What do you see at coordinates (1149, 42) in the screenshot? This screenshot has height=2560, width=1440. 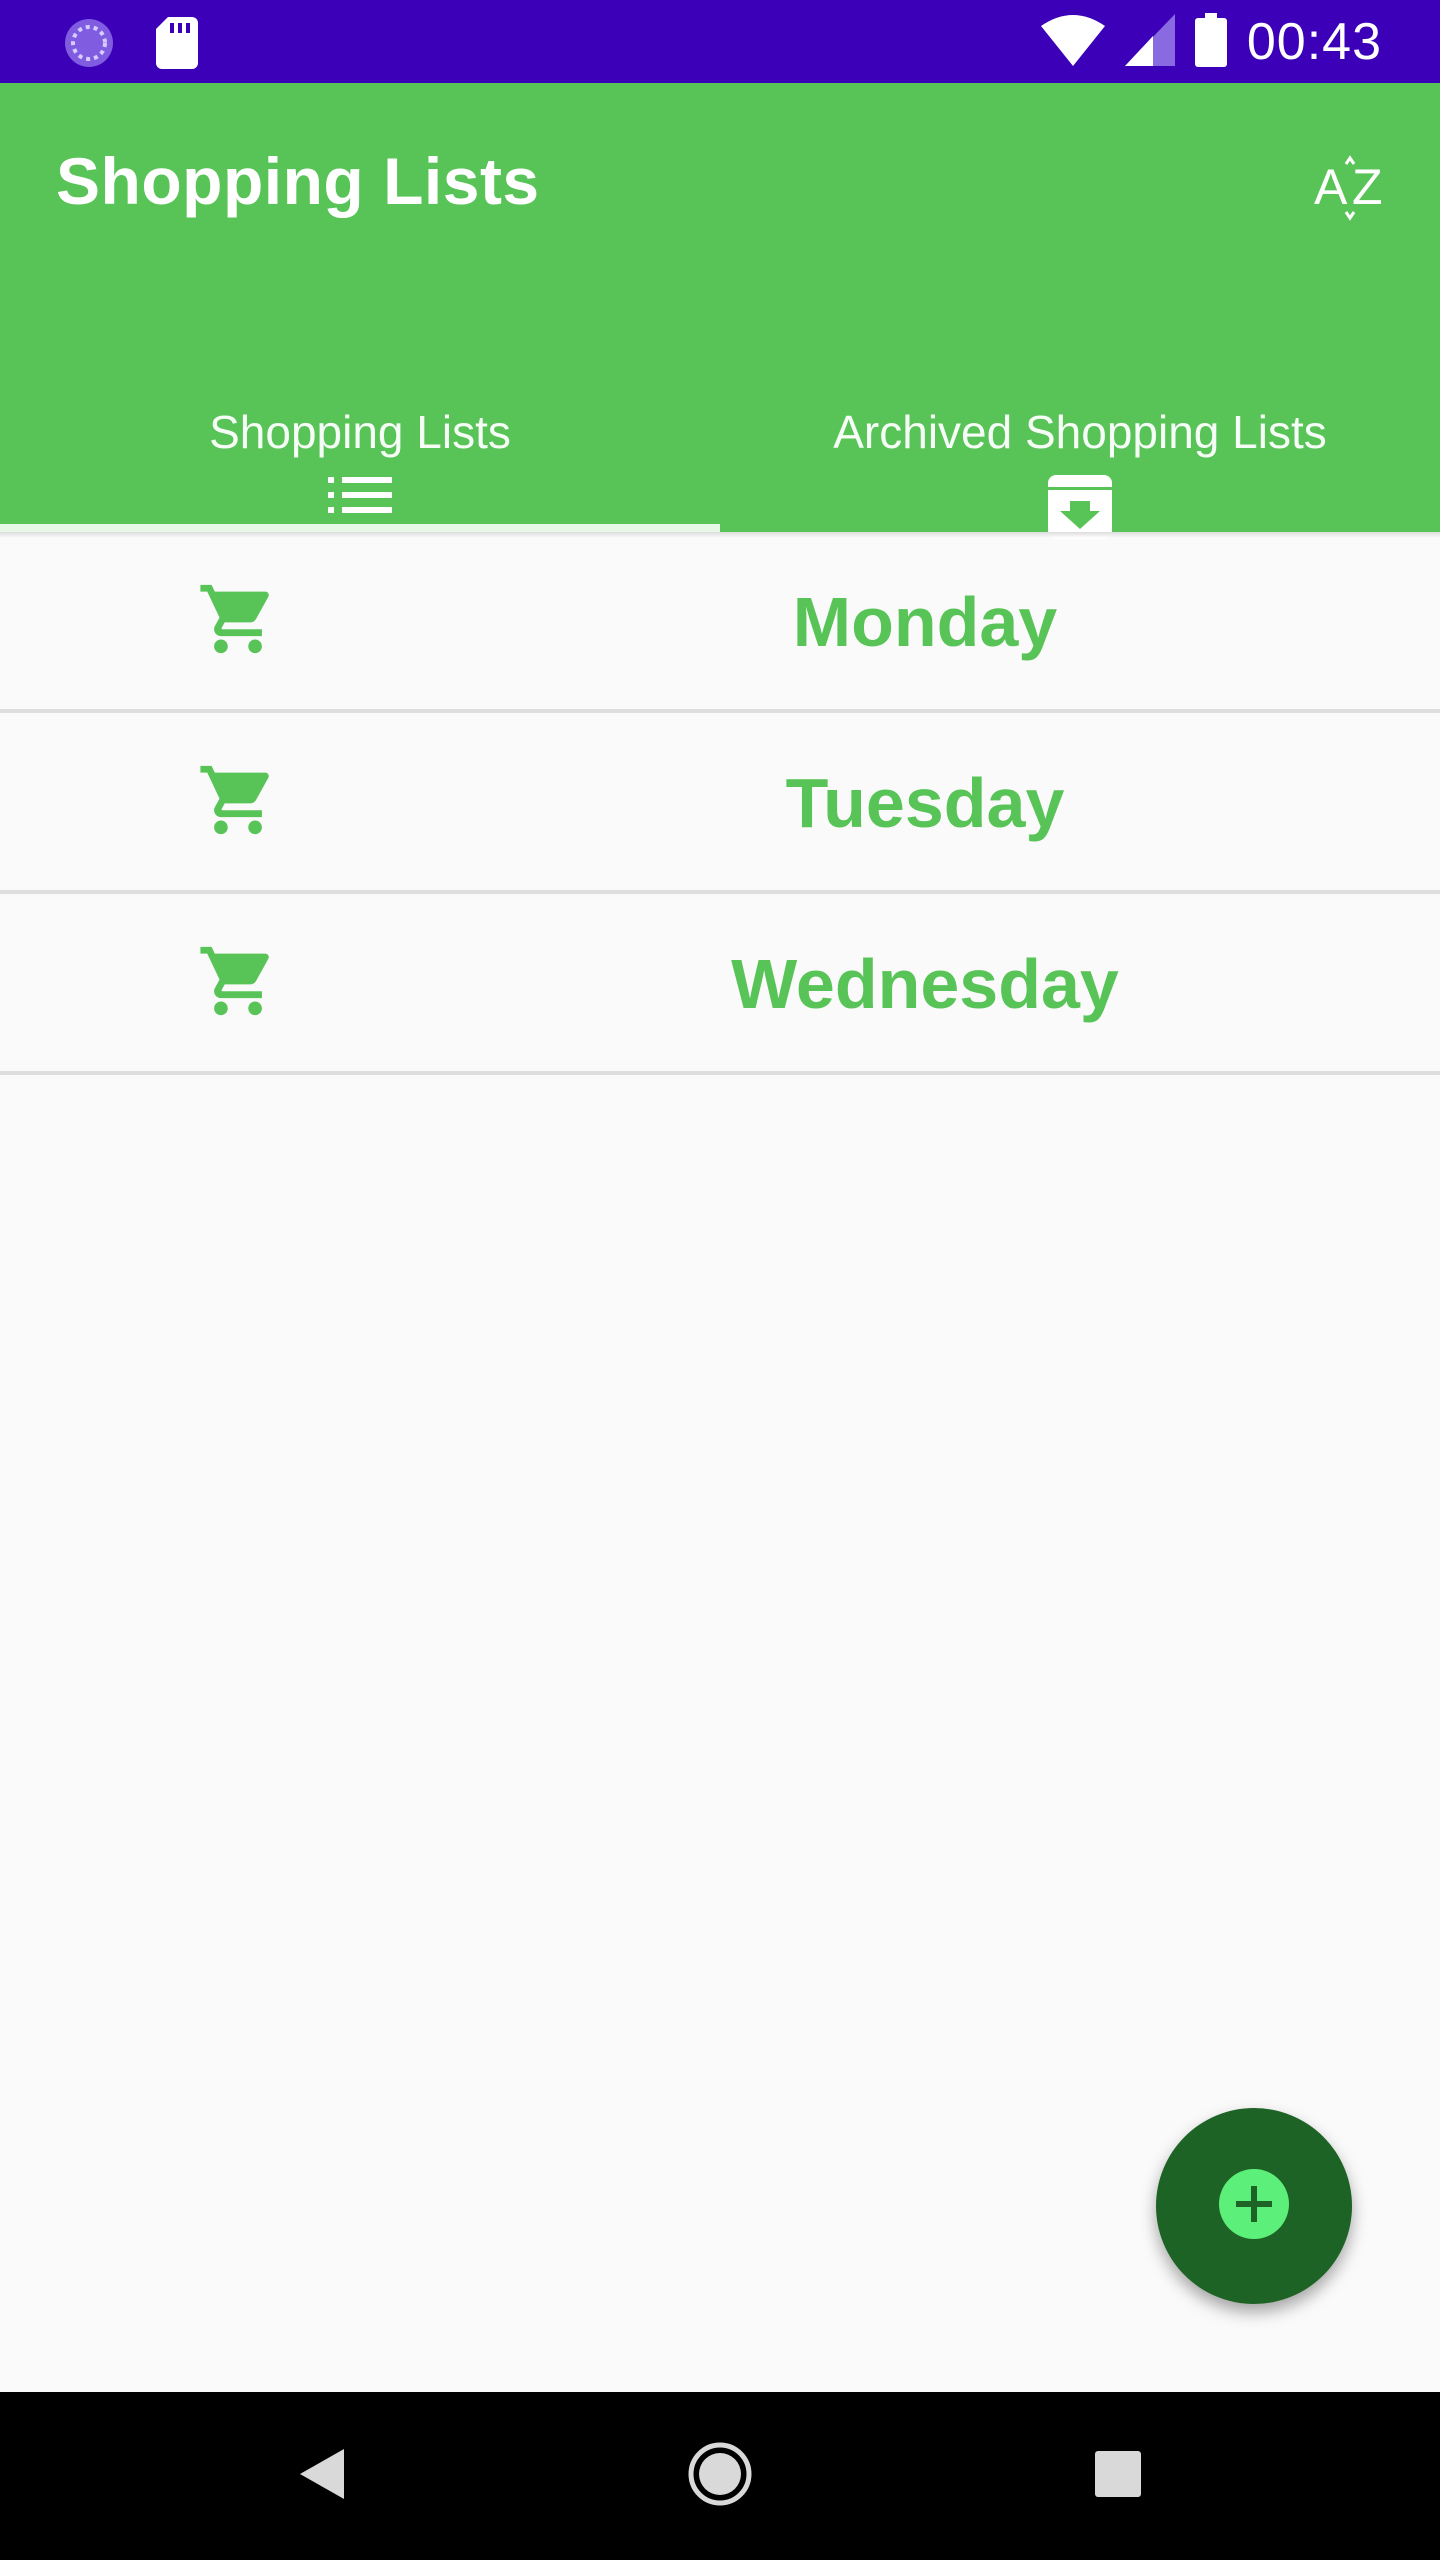 I see `cell-signal-icon` at bounding box center [1149, 42].